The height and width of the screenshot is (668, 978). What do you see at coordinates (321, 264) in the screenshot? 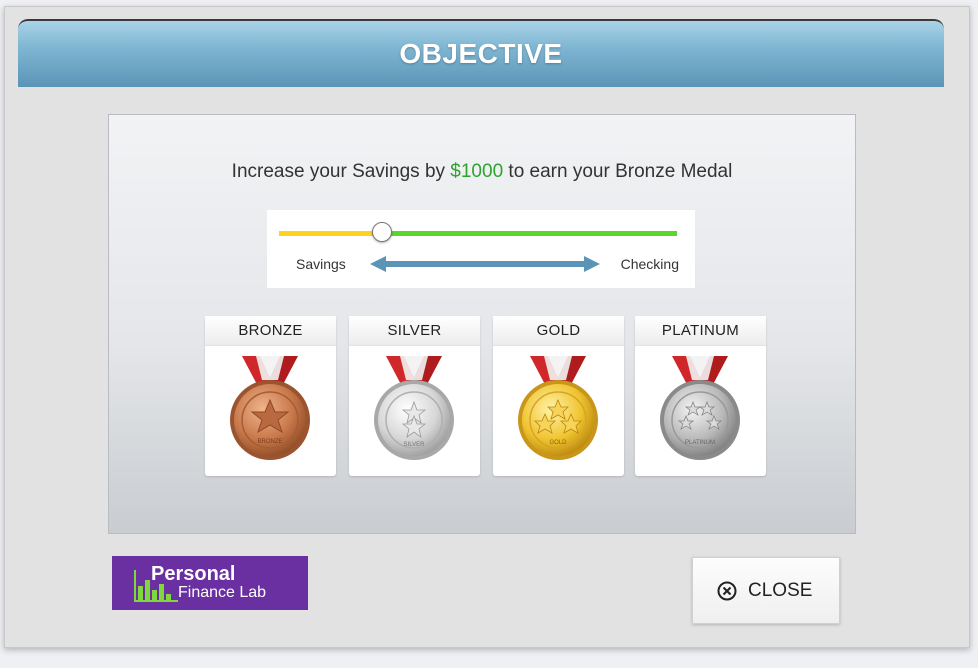
I see `savings-label: Savings` at bounding box center [321, 264].